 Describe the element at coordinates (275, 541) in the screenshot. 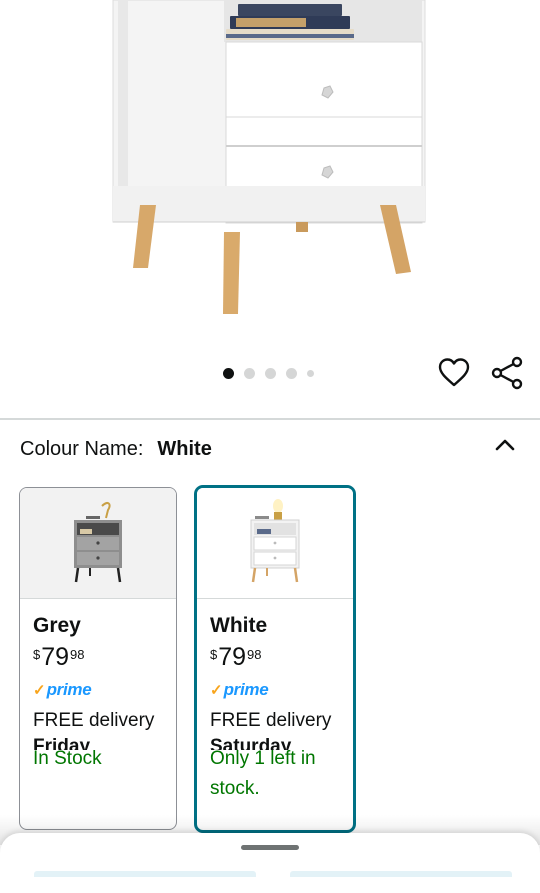

I see `white-nightstand-thumbnail` at that location.